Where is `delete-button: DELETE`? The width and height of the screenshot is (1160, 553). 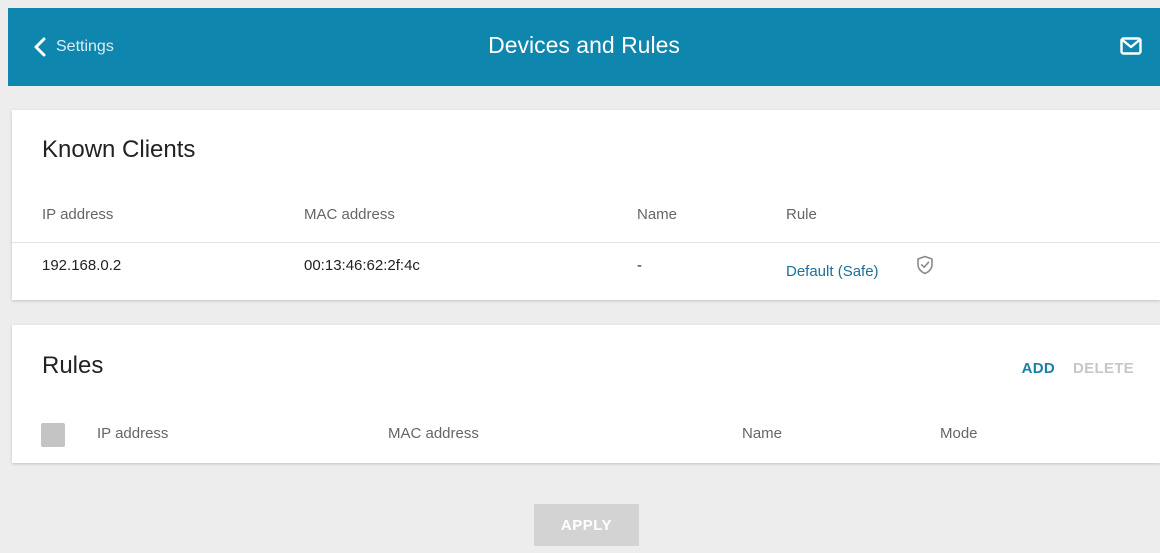 delete-button: DELETE is located at coordinates (1103, 368).